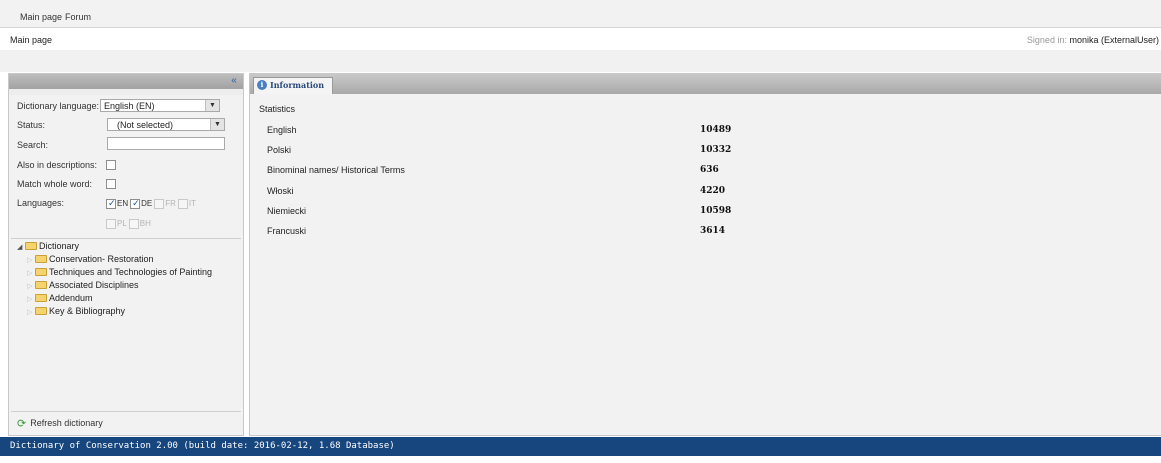  Describe the element at coordinates (31, 40) in the screenshot. I see `breadcrumb: Main page` at that location.